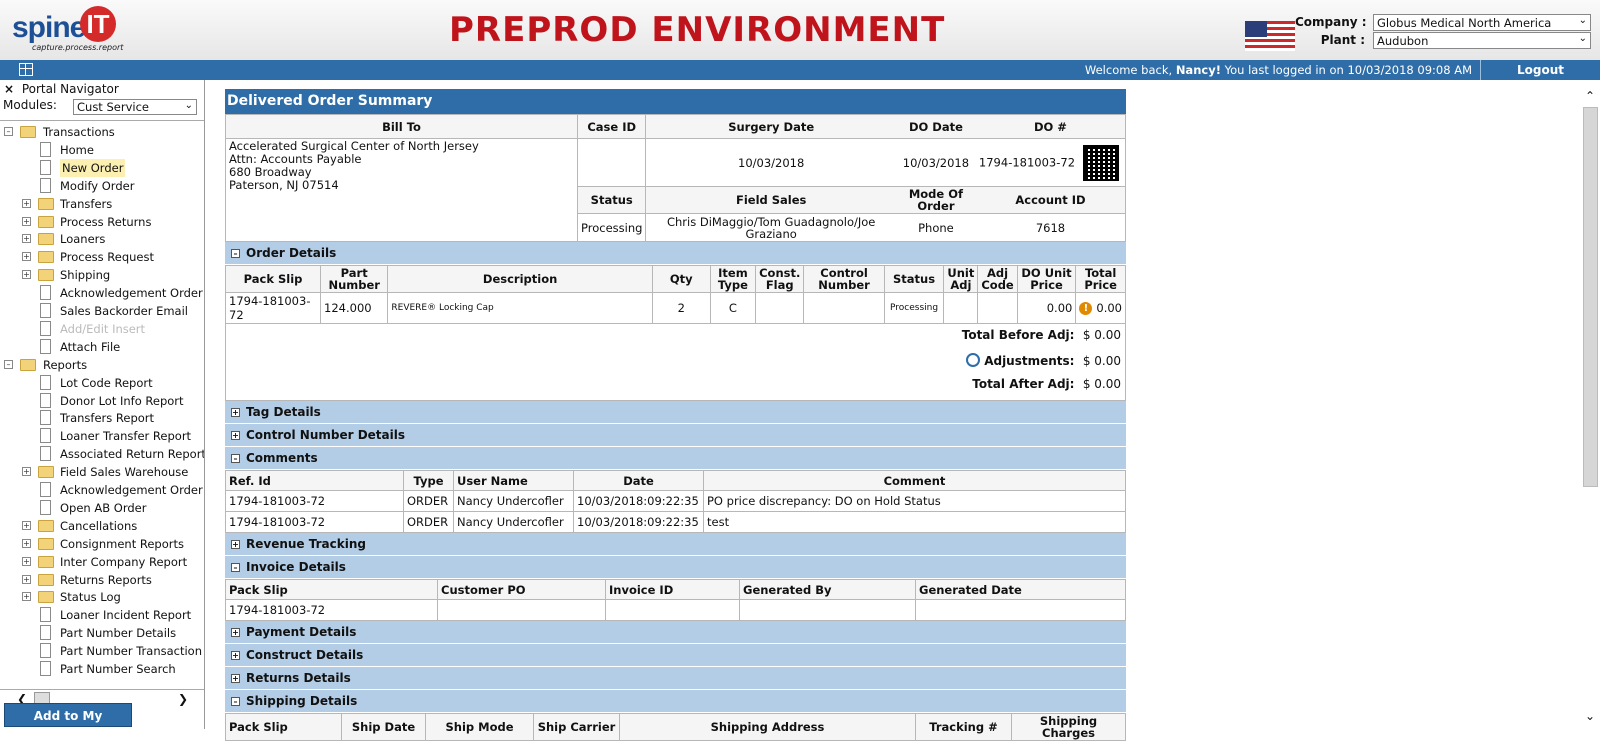 The height and width of the screenshot is (752, 1600). I want to click on sidebar-item-label: Status Log, so click(90, 597).